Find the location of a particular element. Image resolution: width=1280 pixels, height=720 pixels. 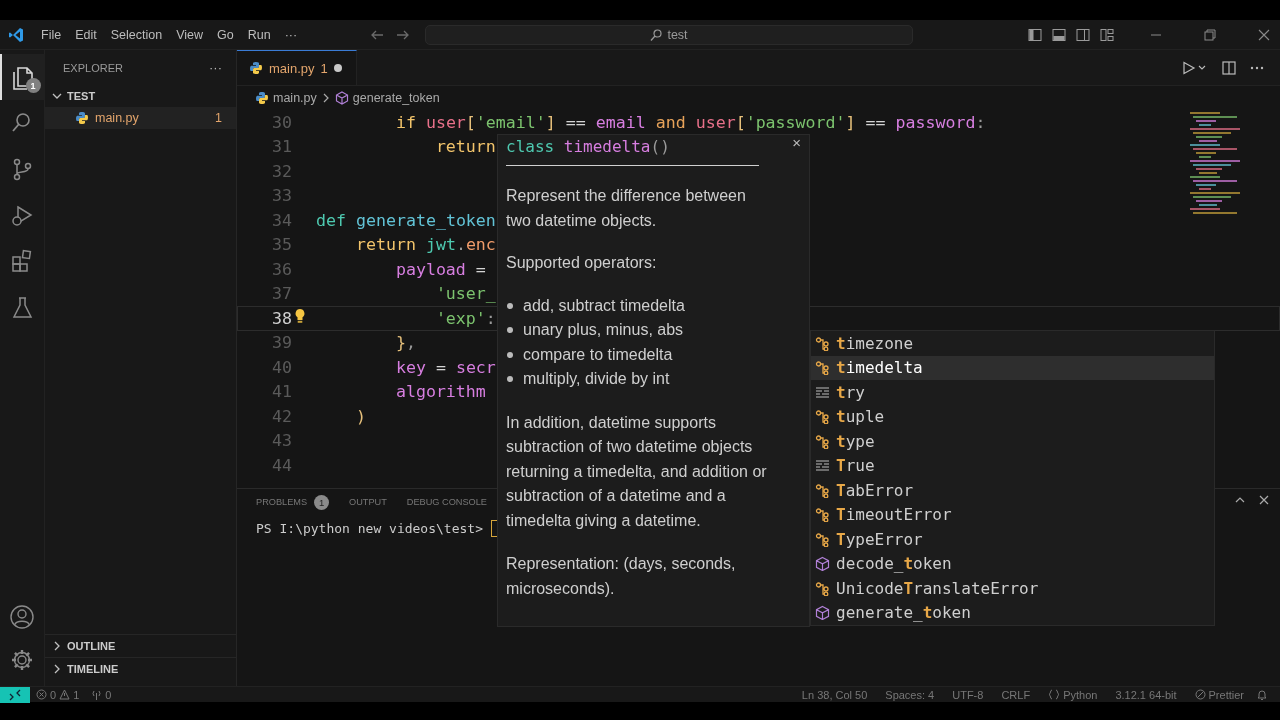

close-button: × is located at coordinates (796, 145).